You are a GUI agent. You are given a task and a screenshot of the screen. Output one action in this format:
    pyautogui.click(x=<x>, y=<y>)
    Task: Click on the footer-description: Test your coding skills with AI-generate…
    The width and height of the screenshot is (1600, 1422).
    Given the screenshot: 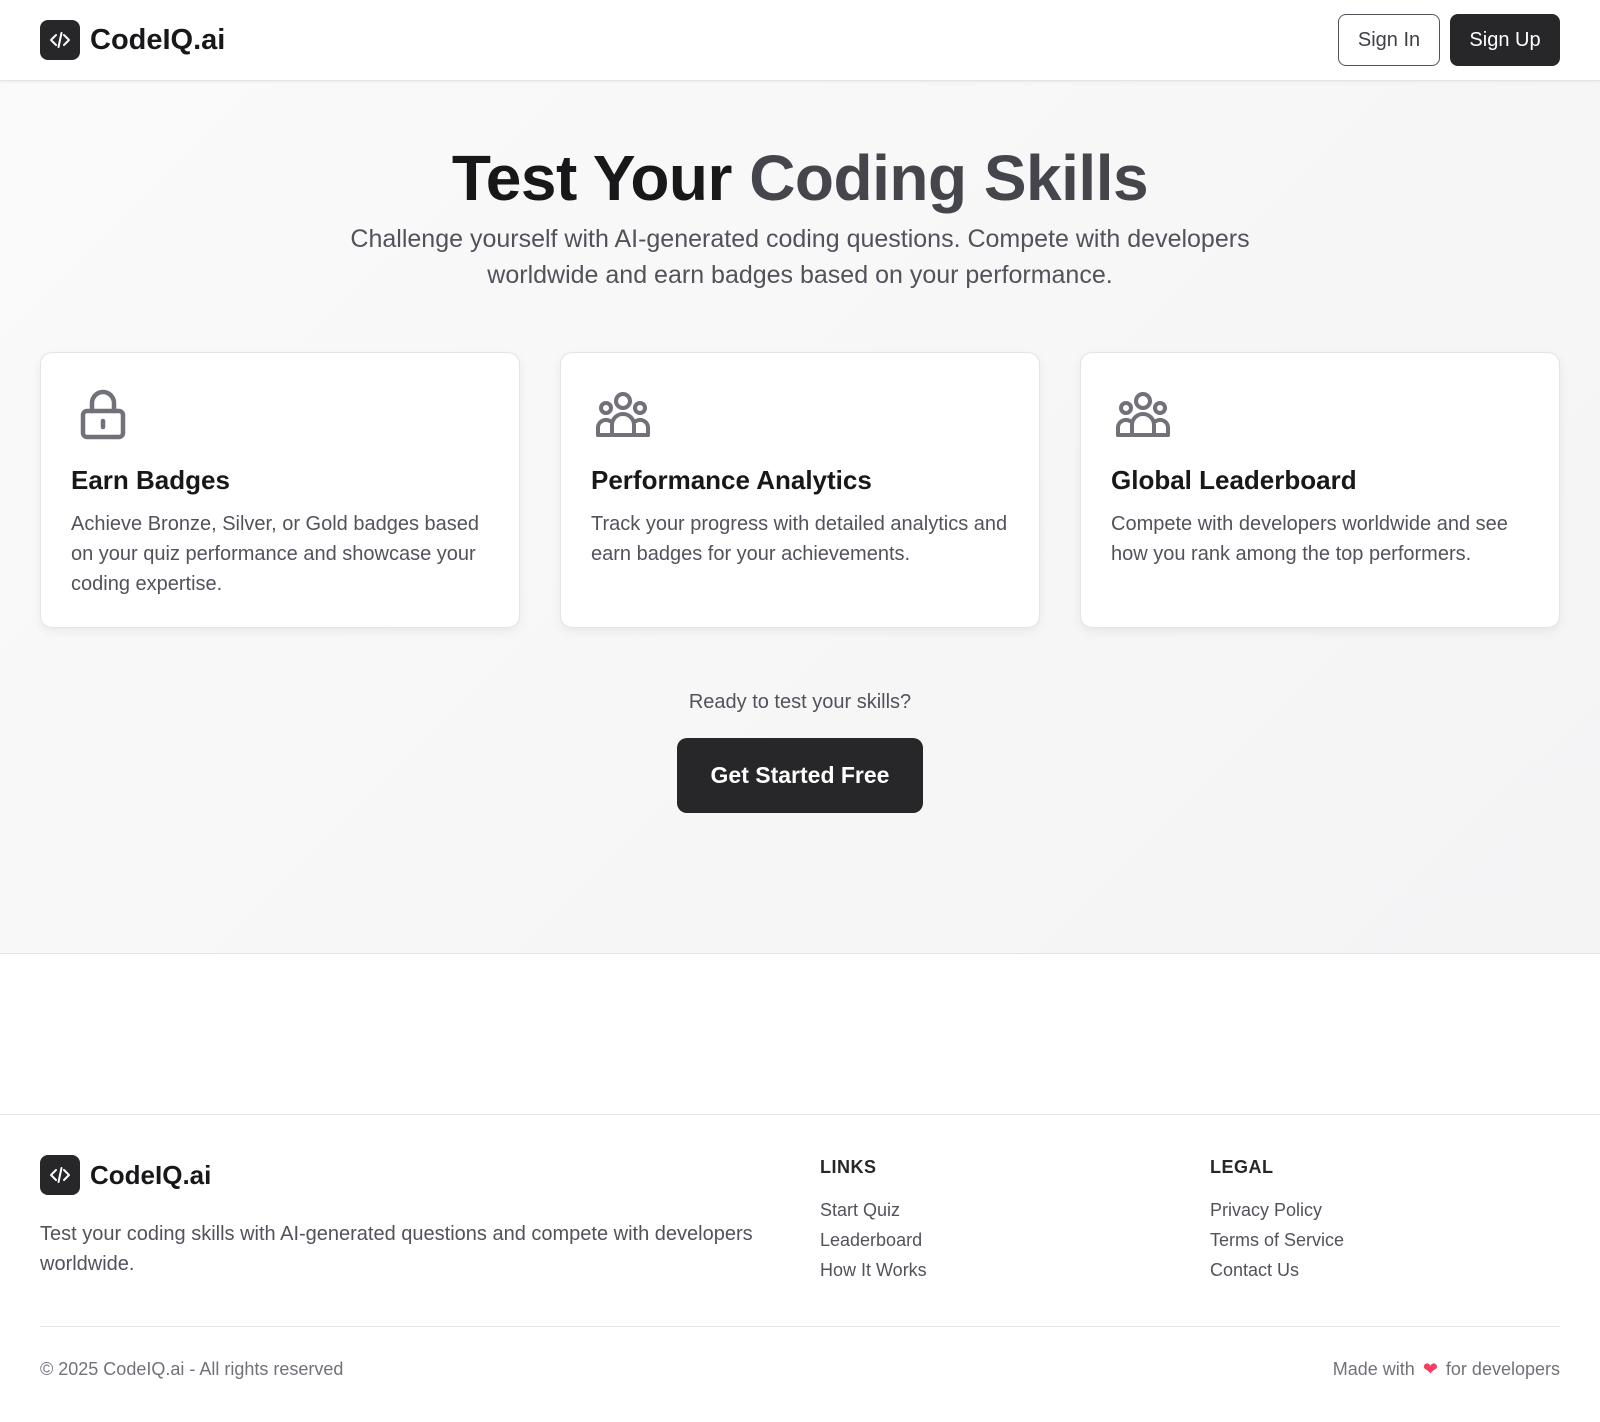 What is the action you would take?
    pyautogui.click(x=396, y=1249)
    